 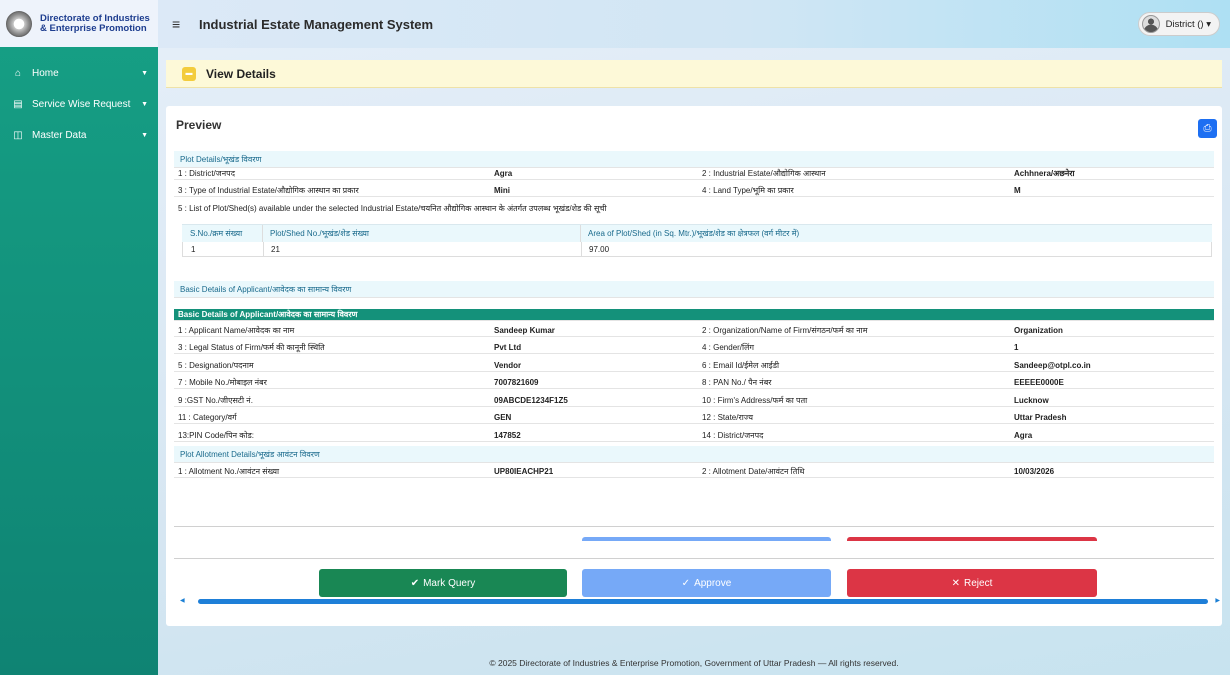 What do you see at coordinates (79, 73) in the screenshot?
I see `sidebar-item-home: ⌂ Home ▼` at bounding box center [79, 73].